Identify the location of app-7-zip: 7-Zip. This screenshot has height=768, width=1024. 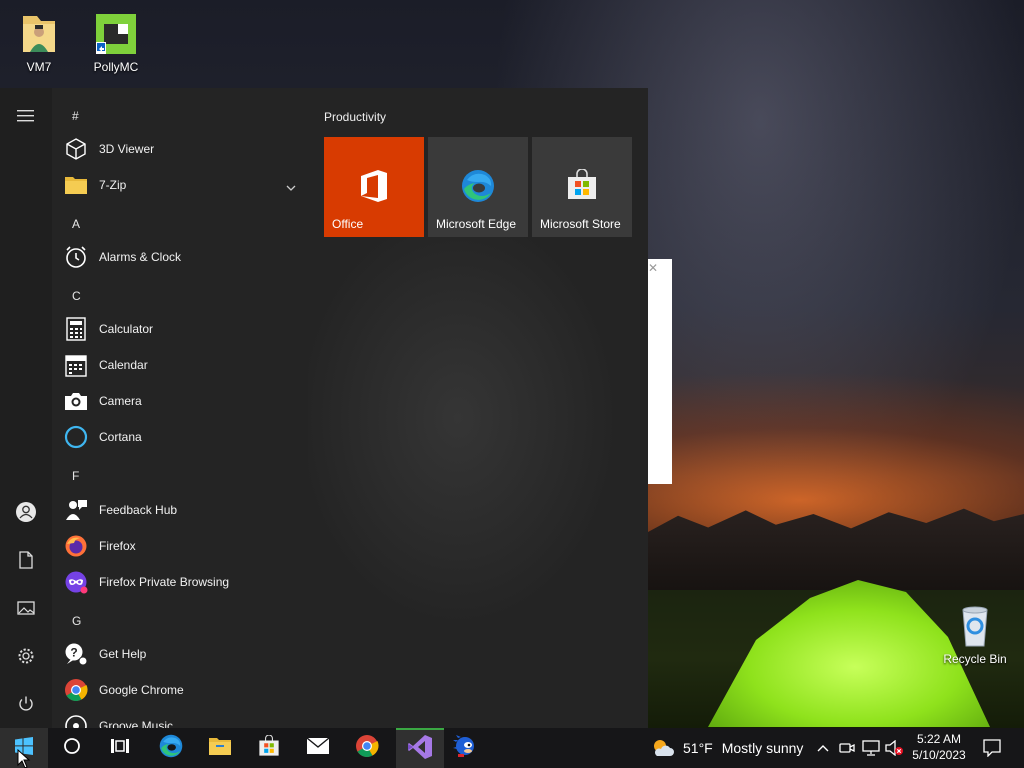
(182, 185).